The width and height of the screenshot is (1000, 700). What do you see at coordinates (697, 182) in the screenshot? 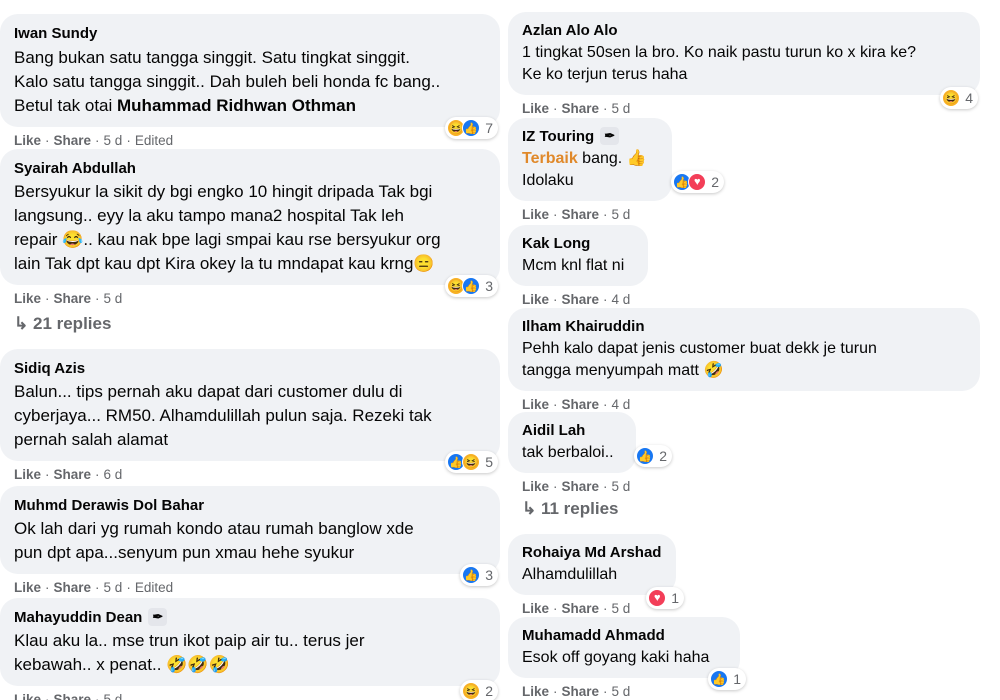
I see `reaction-summary: 👍 ♥ 2` at bounding box center [697, 182].